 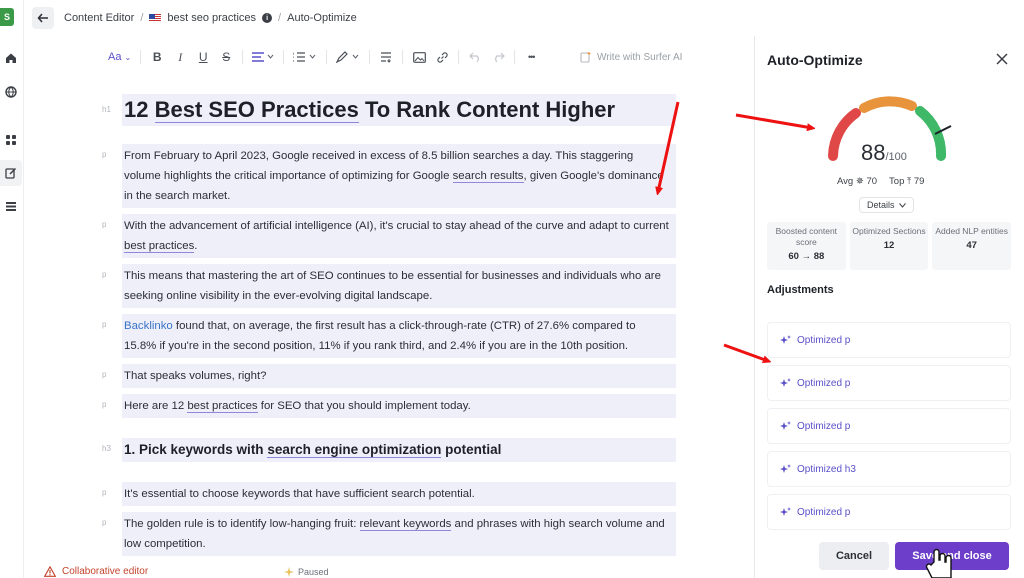 What do you see at coordinates (50, 571) in the screenshot?
I see `warning-icon` at bounding box center [50, 571].